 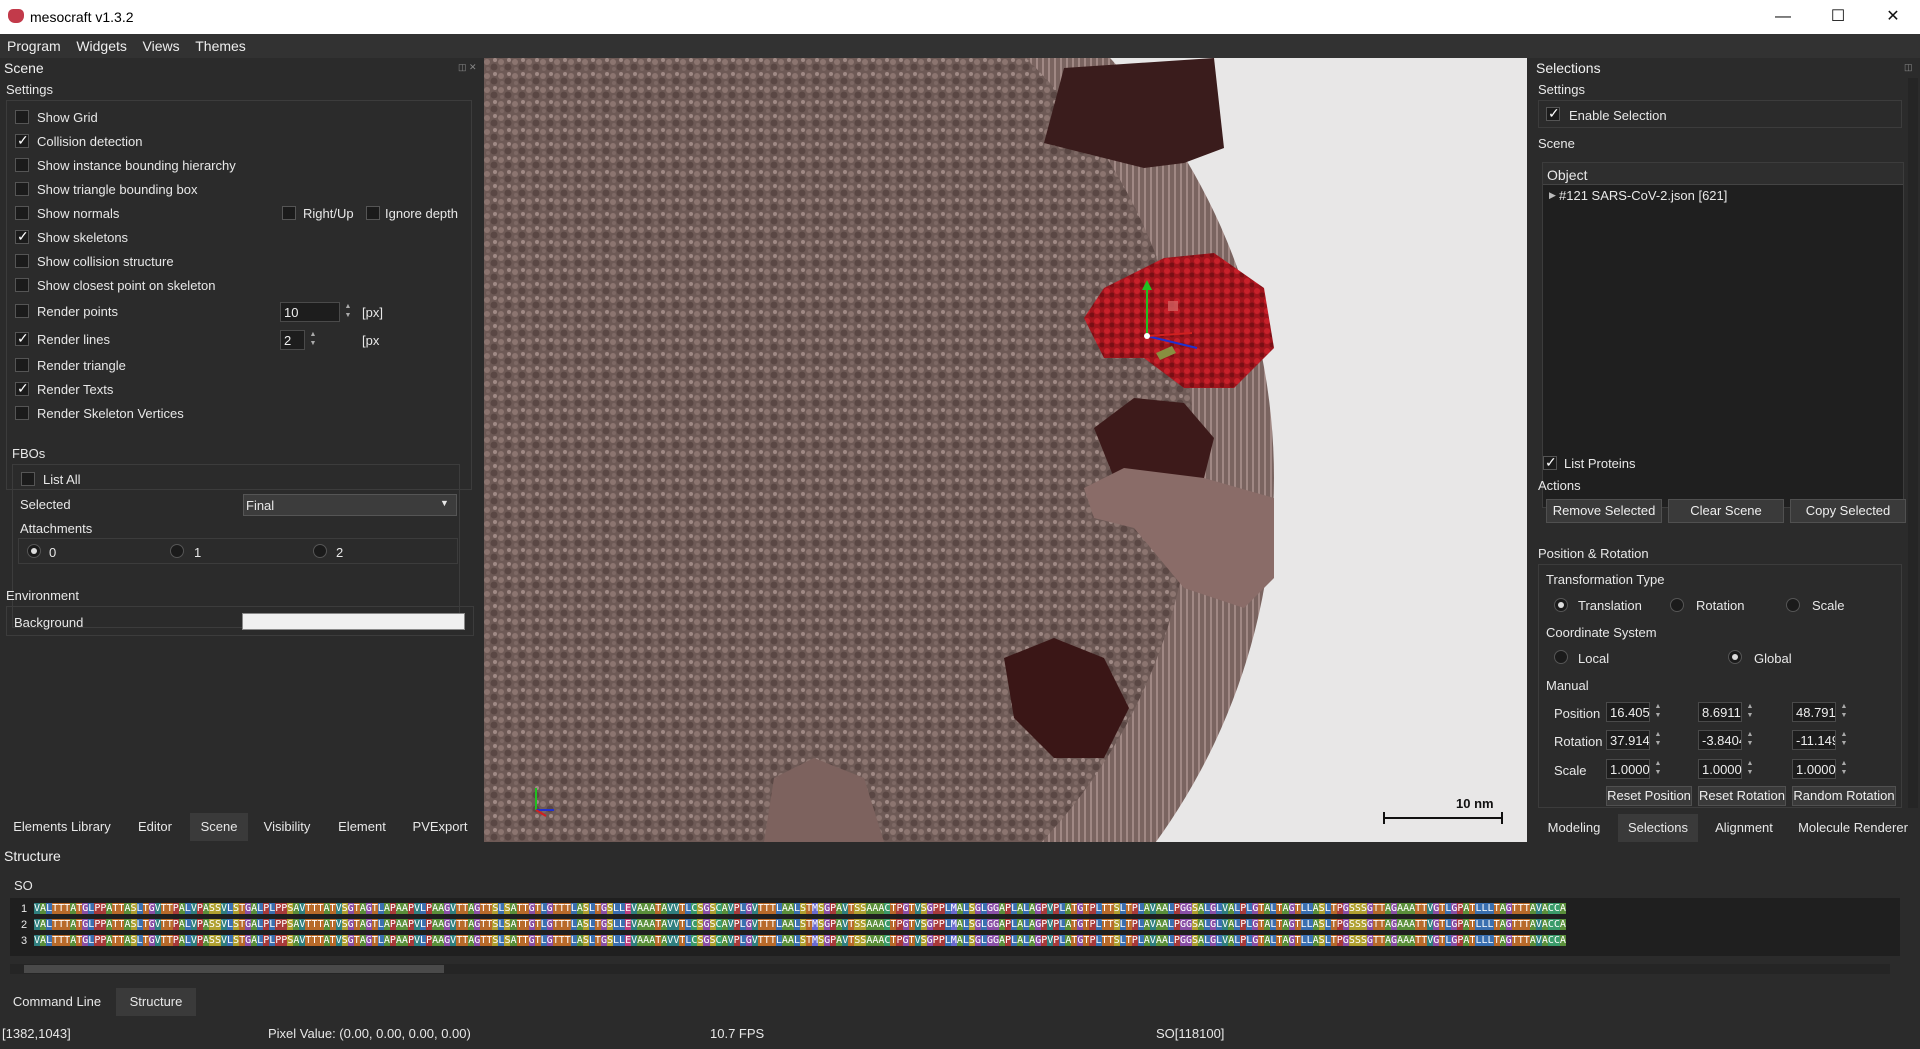 What do you see at coordinates (22, 140) in the screenshot?
I see `collision-detection-checkbox` at bounding box center [22, 140].